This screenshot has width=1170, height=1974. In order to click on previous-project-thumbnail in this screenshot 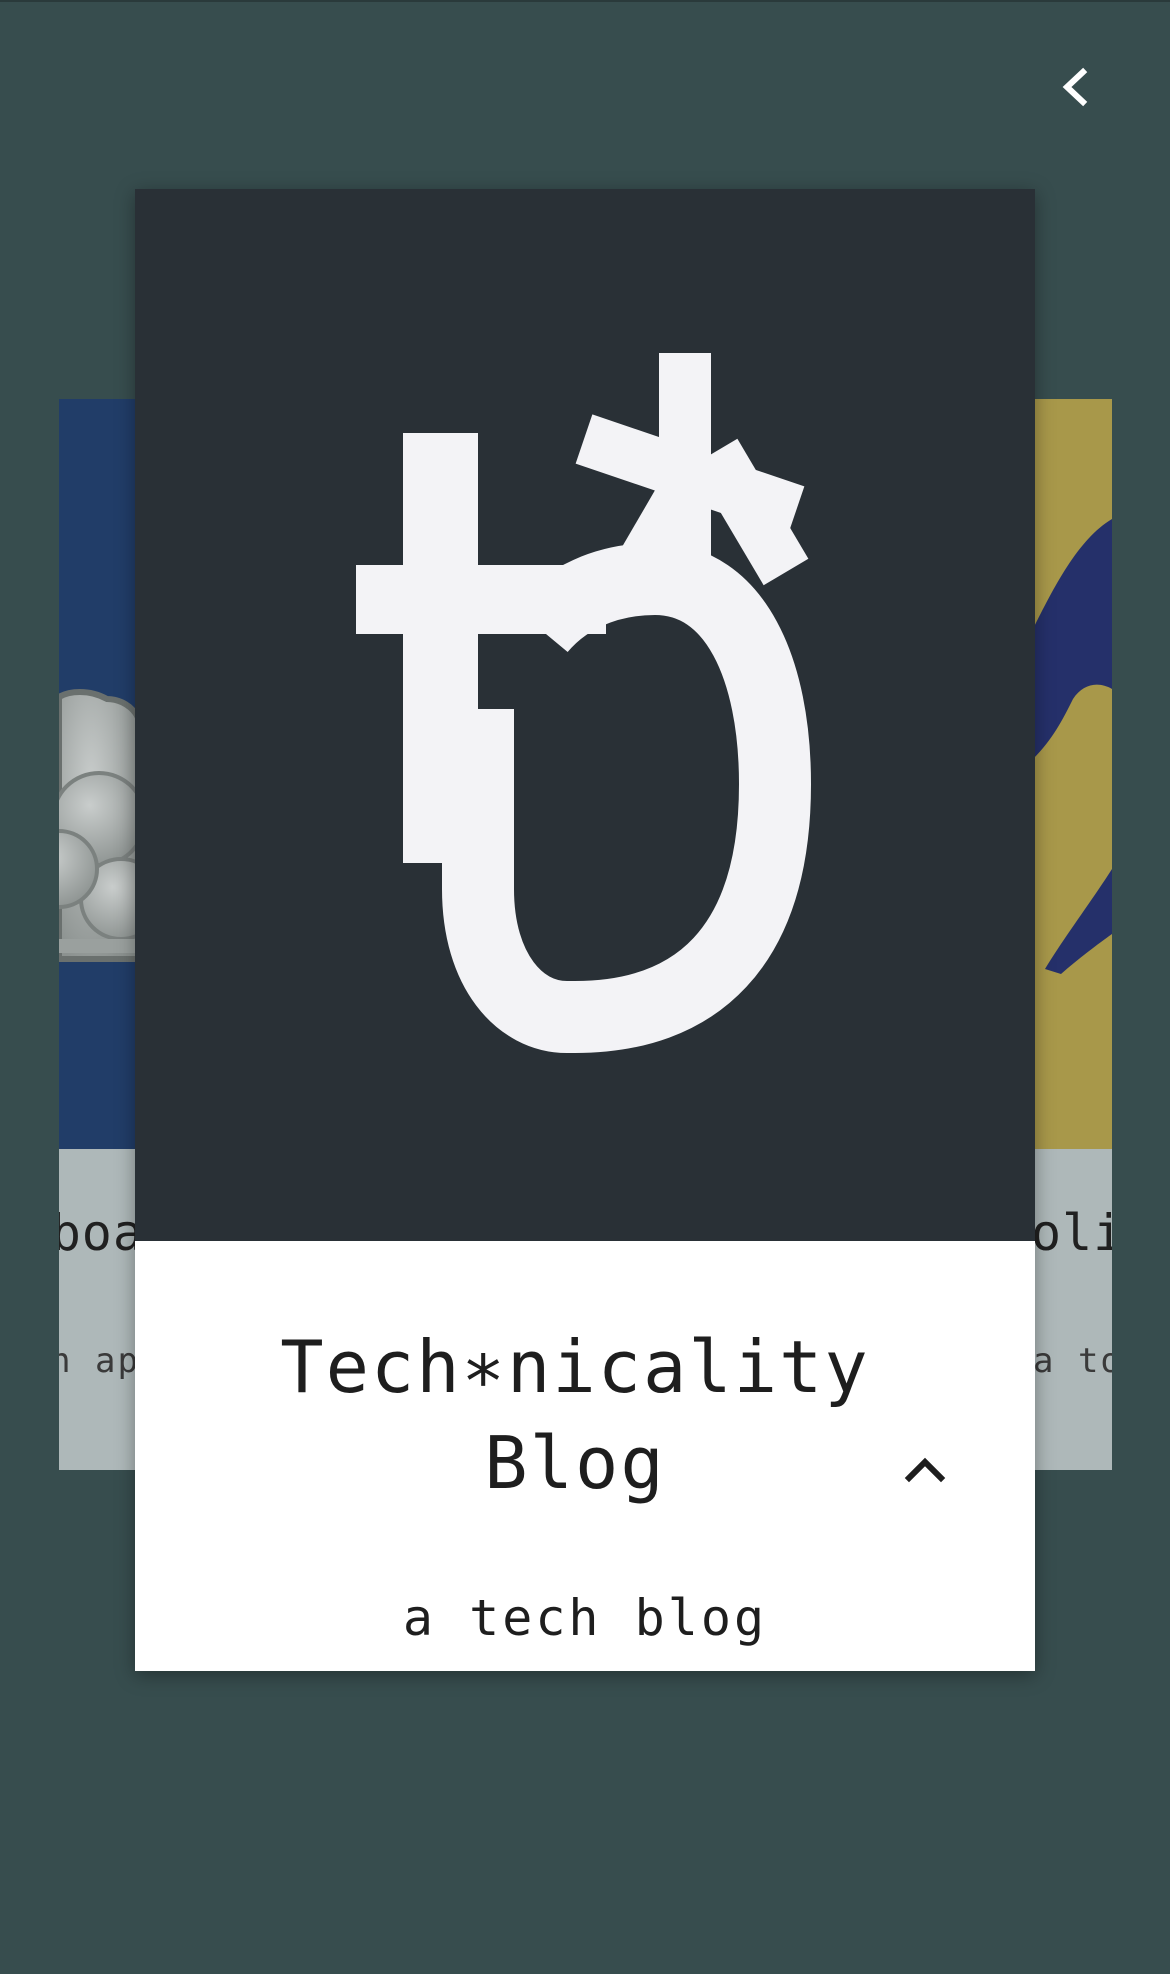, I will do `click(98, 774)`.